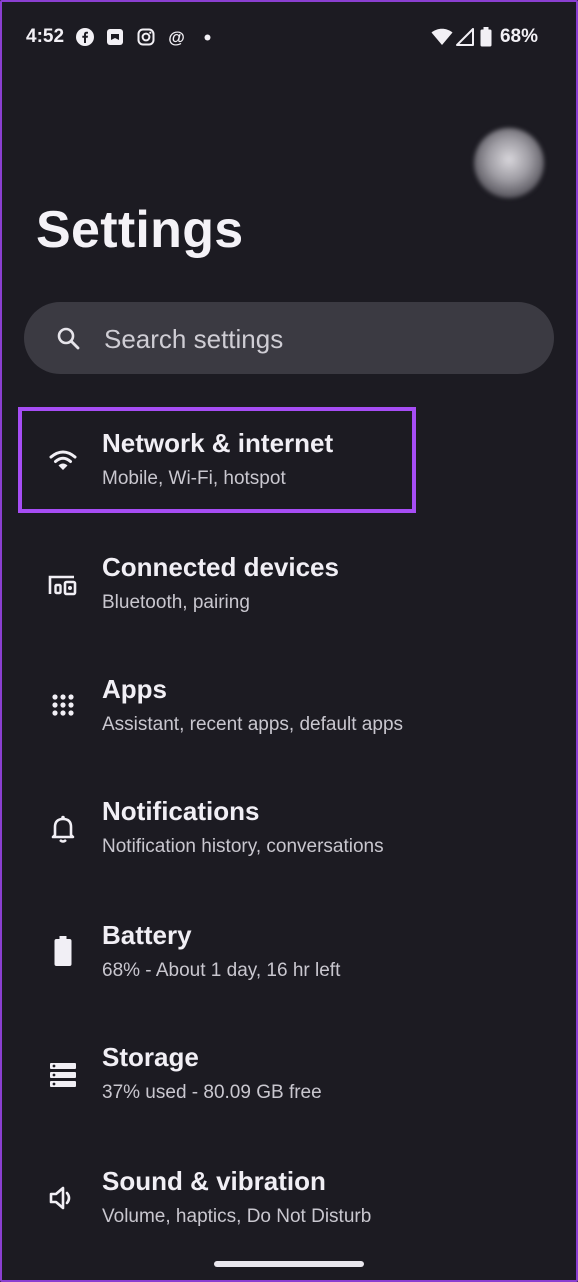 The height and width of the screenshot is (1282, 578). I want to click on battery-icon, so click(63, 951).